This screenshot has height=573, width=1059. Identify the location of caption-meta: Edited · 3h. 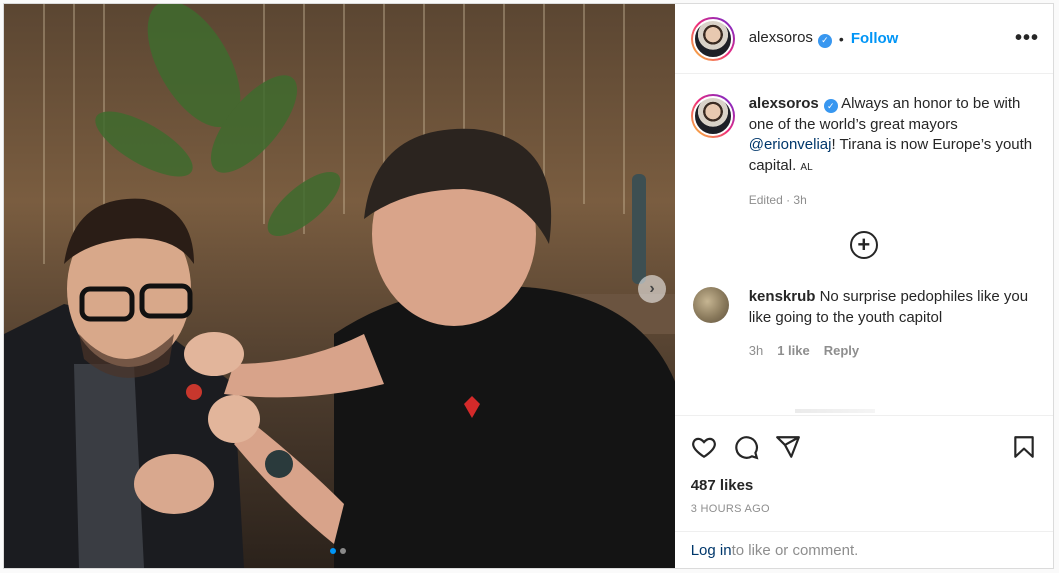
(777, 200).